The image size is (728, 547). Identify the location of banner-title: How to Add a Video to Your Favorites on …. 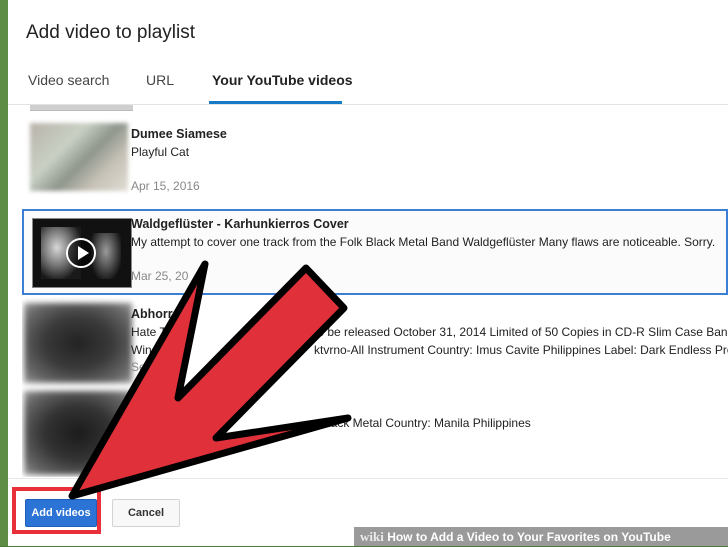
(529, 537).